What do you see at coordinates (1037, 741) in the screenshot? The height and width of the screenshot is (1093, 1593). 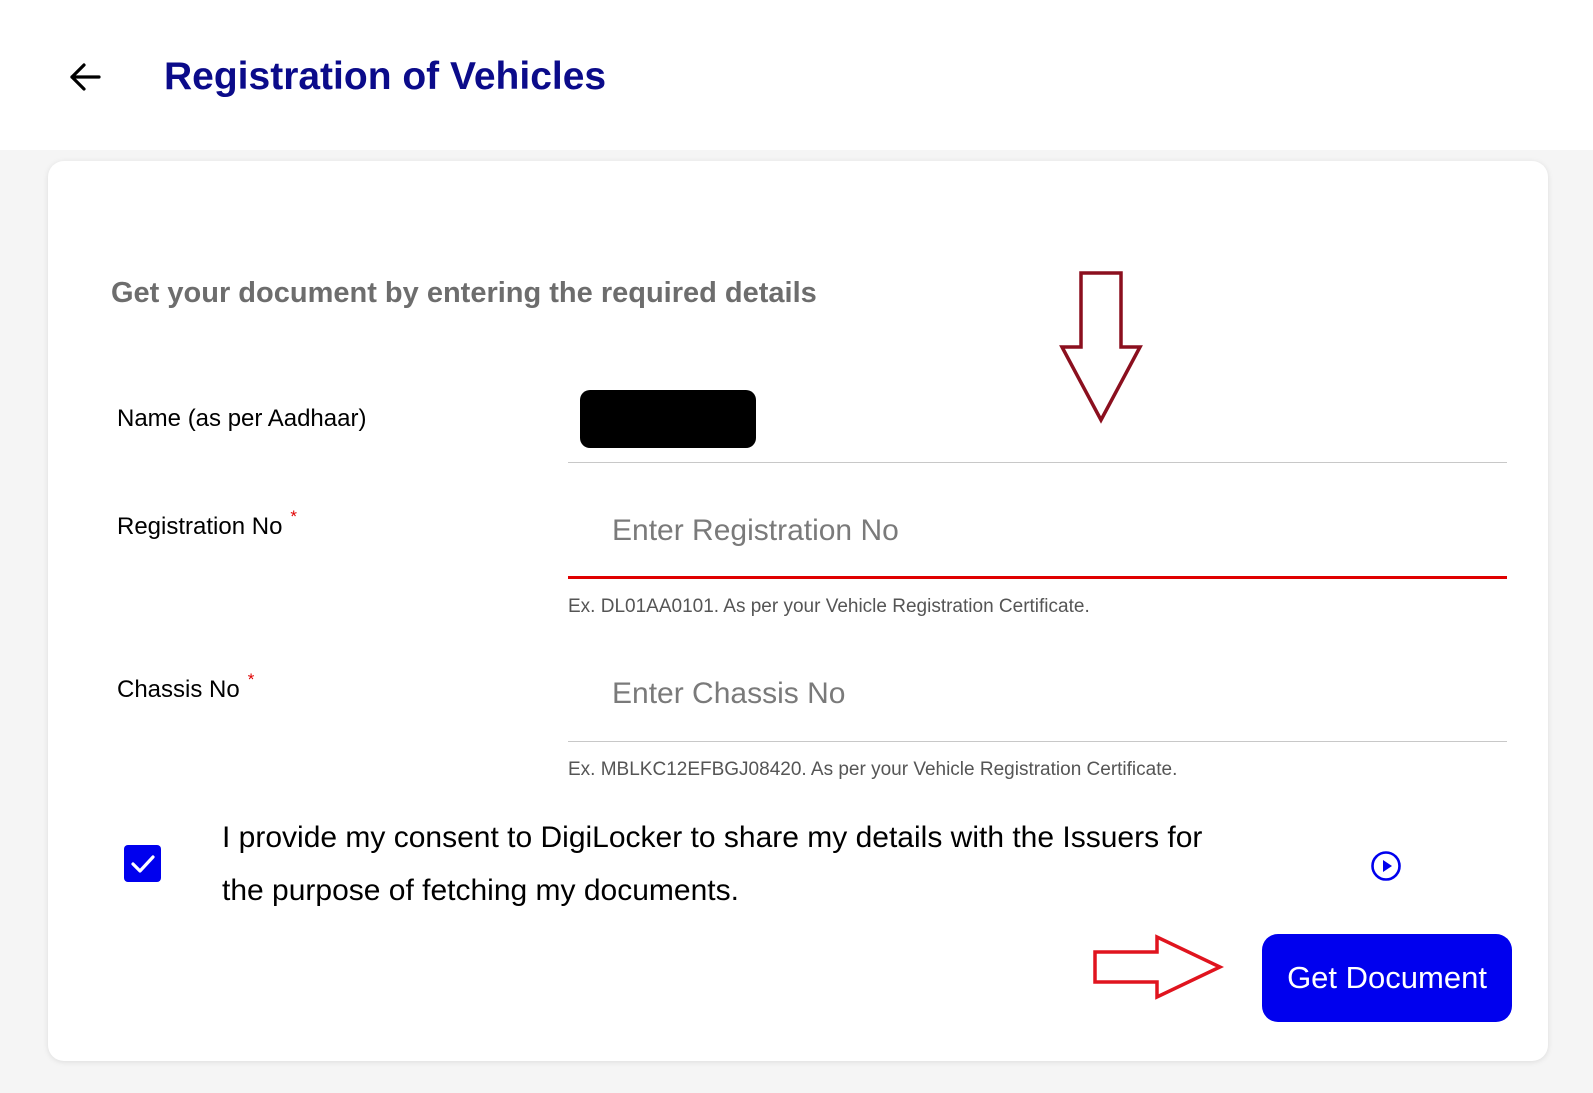 I see `chassis-no-underline` at bounding box center [1037, 741].